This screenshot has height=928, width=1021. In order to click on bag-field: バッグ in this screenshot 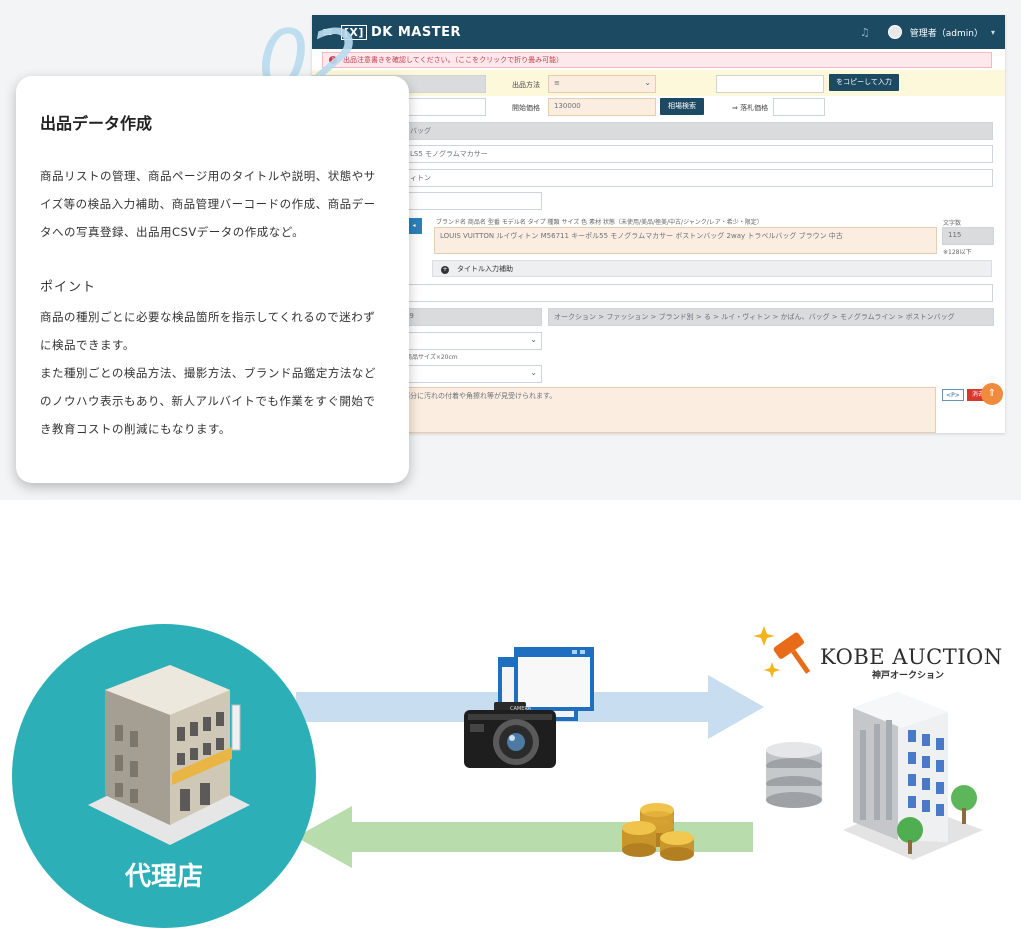, I will do `click(652, 131)`.